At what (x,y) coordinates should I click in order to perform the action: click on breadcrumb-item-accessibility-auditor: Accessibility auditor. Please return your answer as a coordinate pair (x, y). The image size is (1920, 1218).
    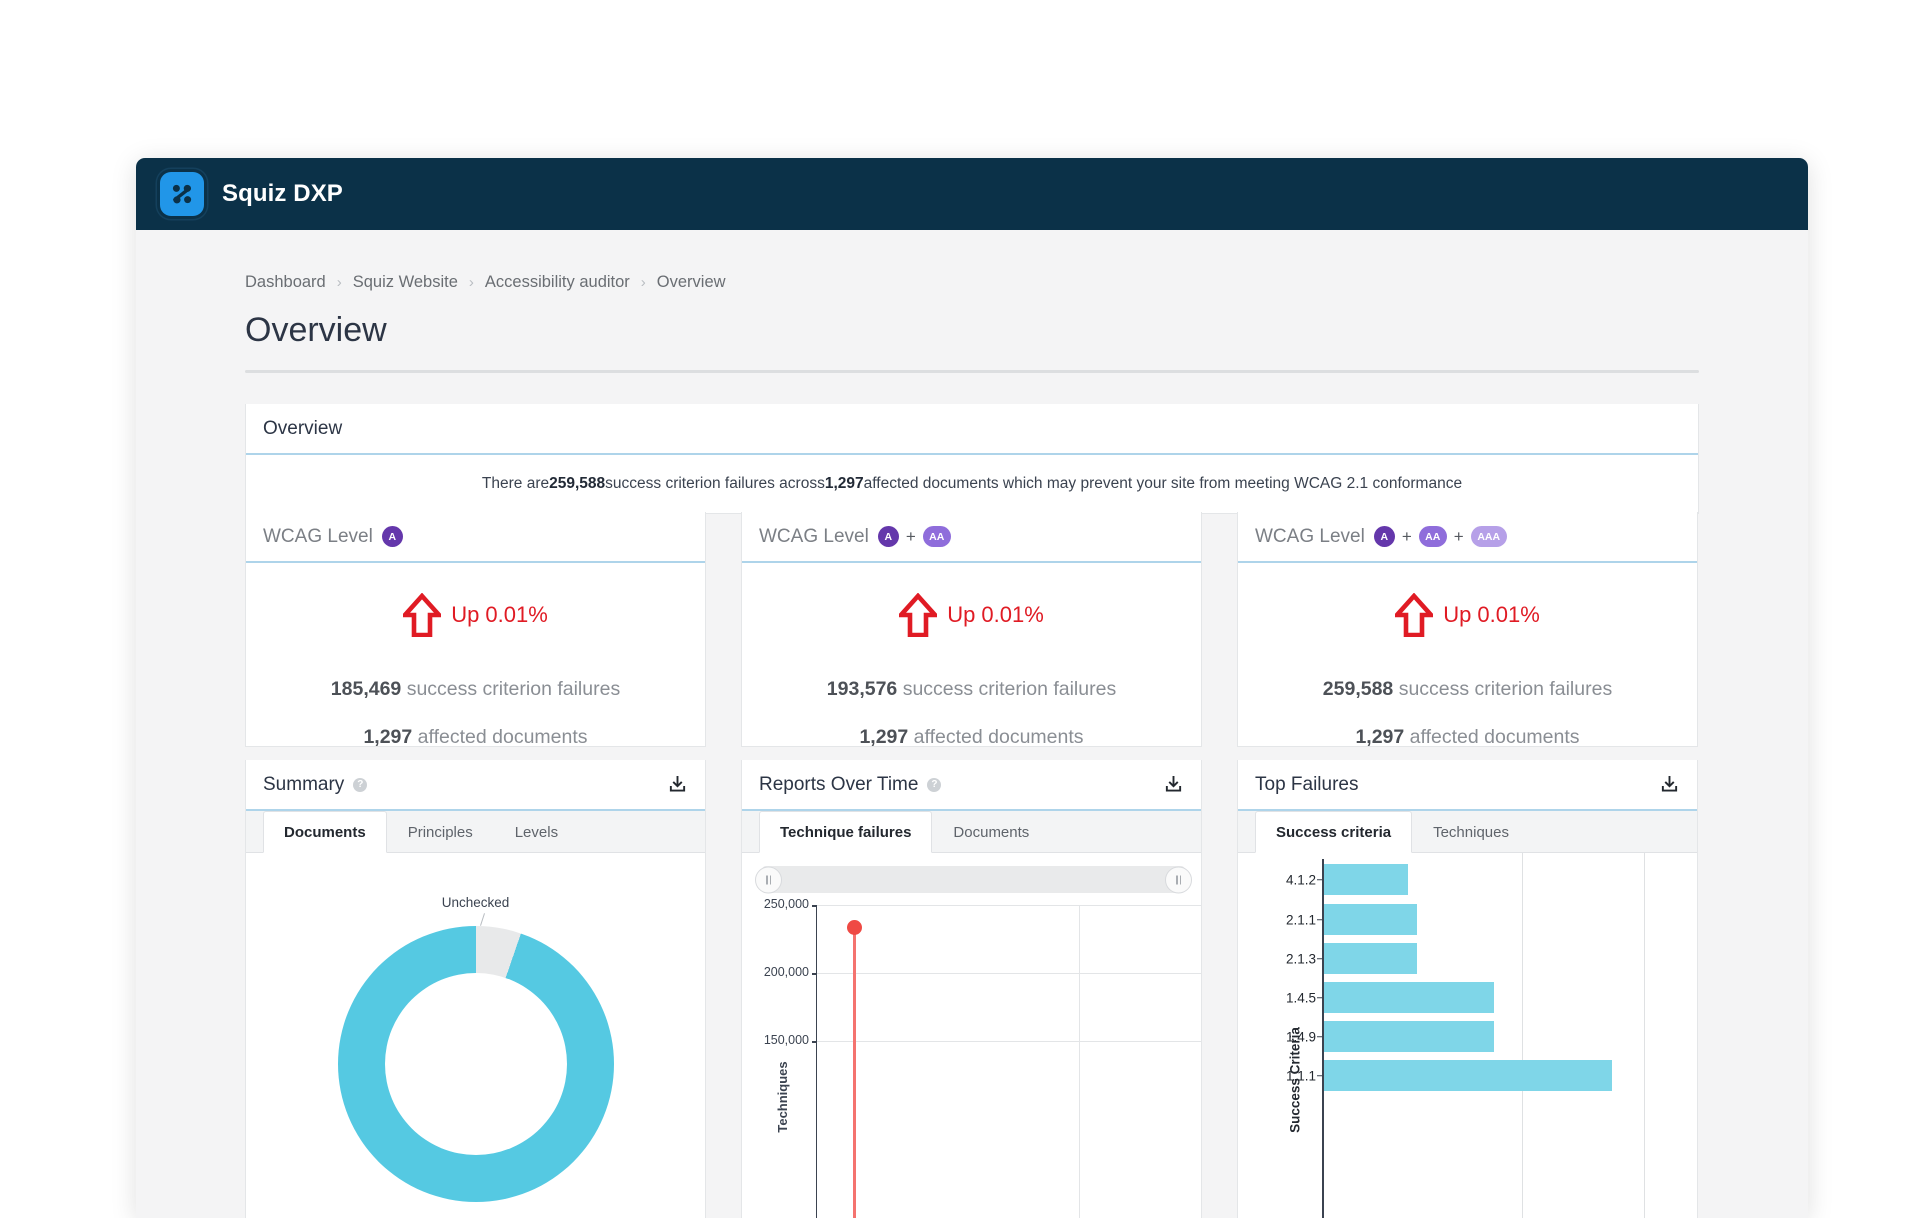
    Looking at the image, I should click on (557, 282).